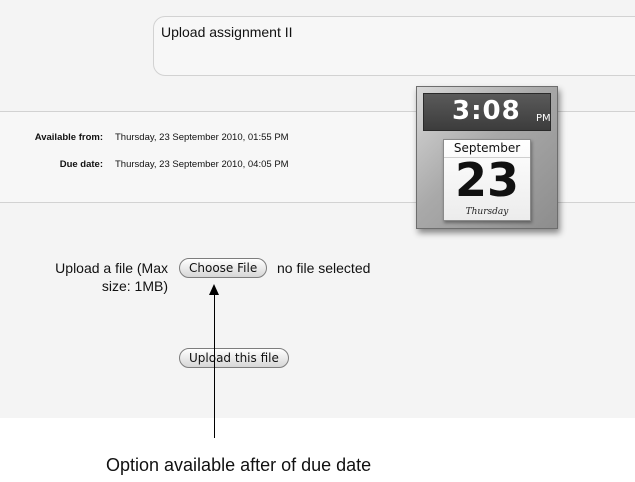  Describe the element at coordinates (543, 118) in the screenshot. I see `clock-ampm: PM` at that location.